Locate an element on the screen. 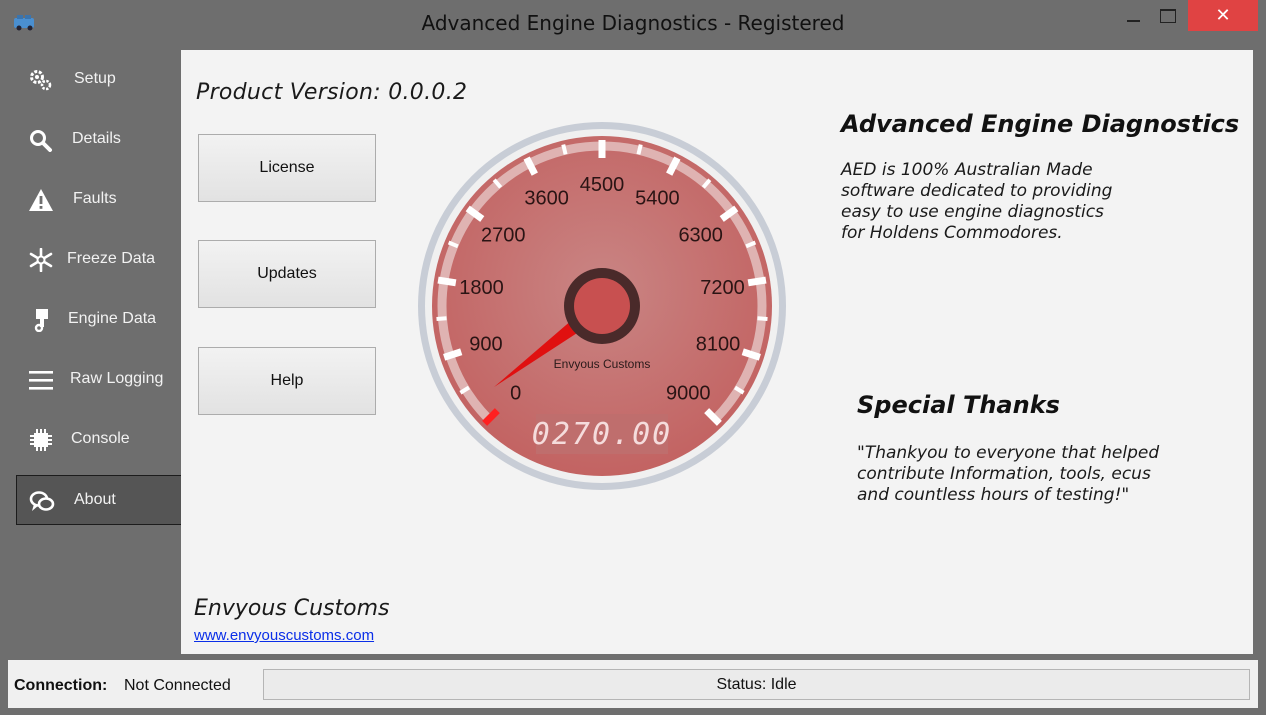 The height and width of the screenshot is (715, 1266). piston-icon is located at coordinates (41, 320).